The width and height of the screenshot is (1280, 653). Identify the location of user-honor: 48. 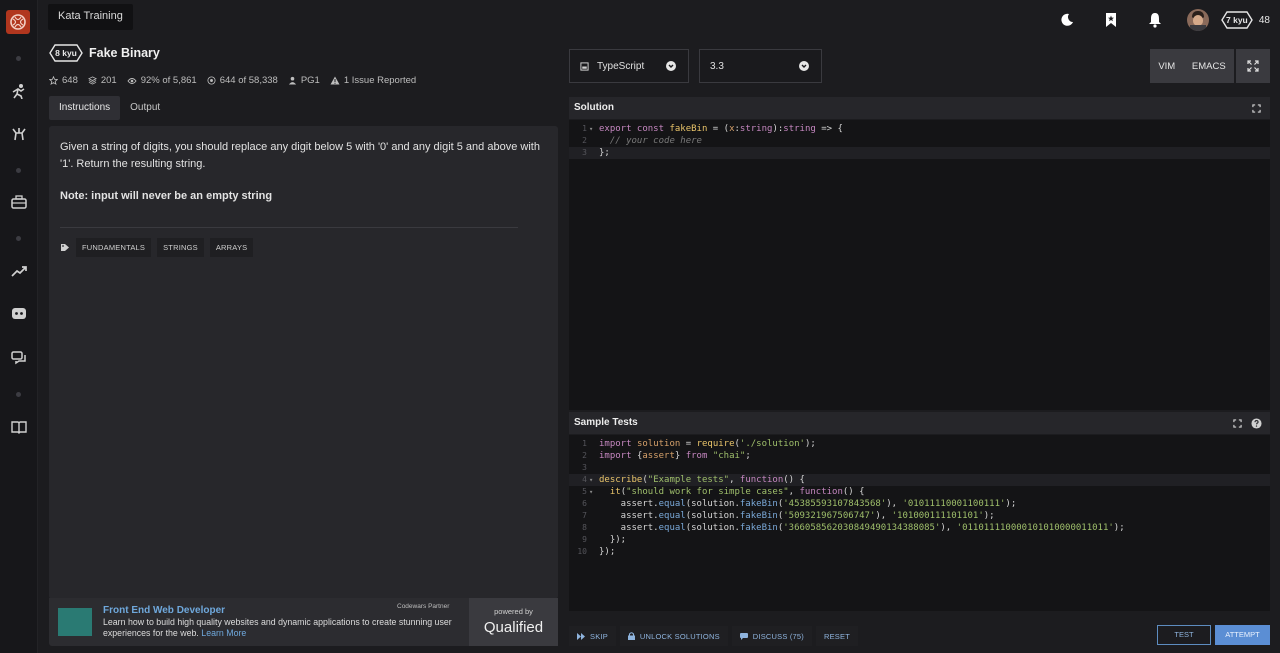
(1264, 20).